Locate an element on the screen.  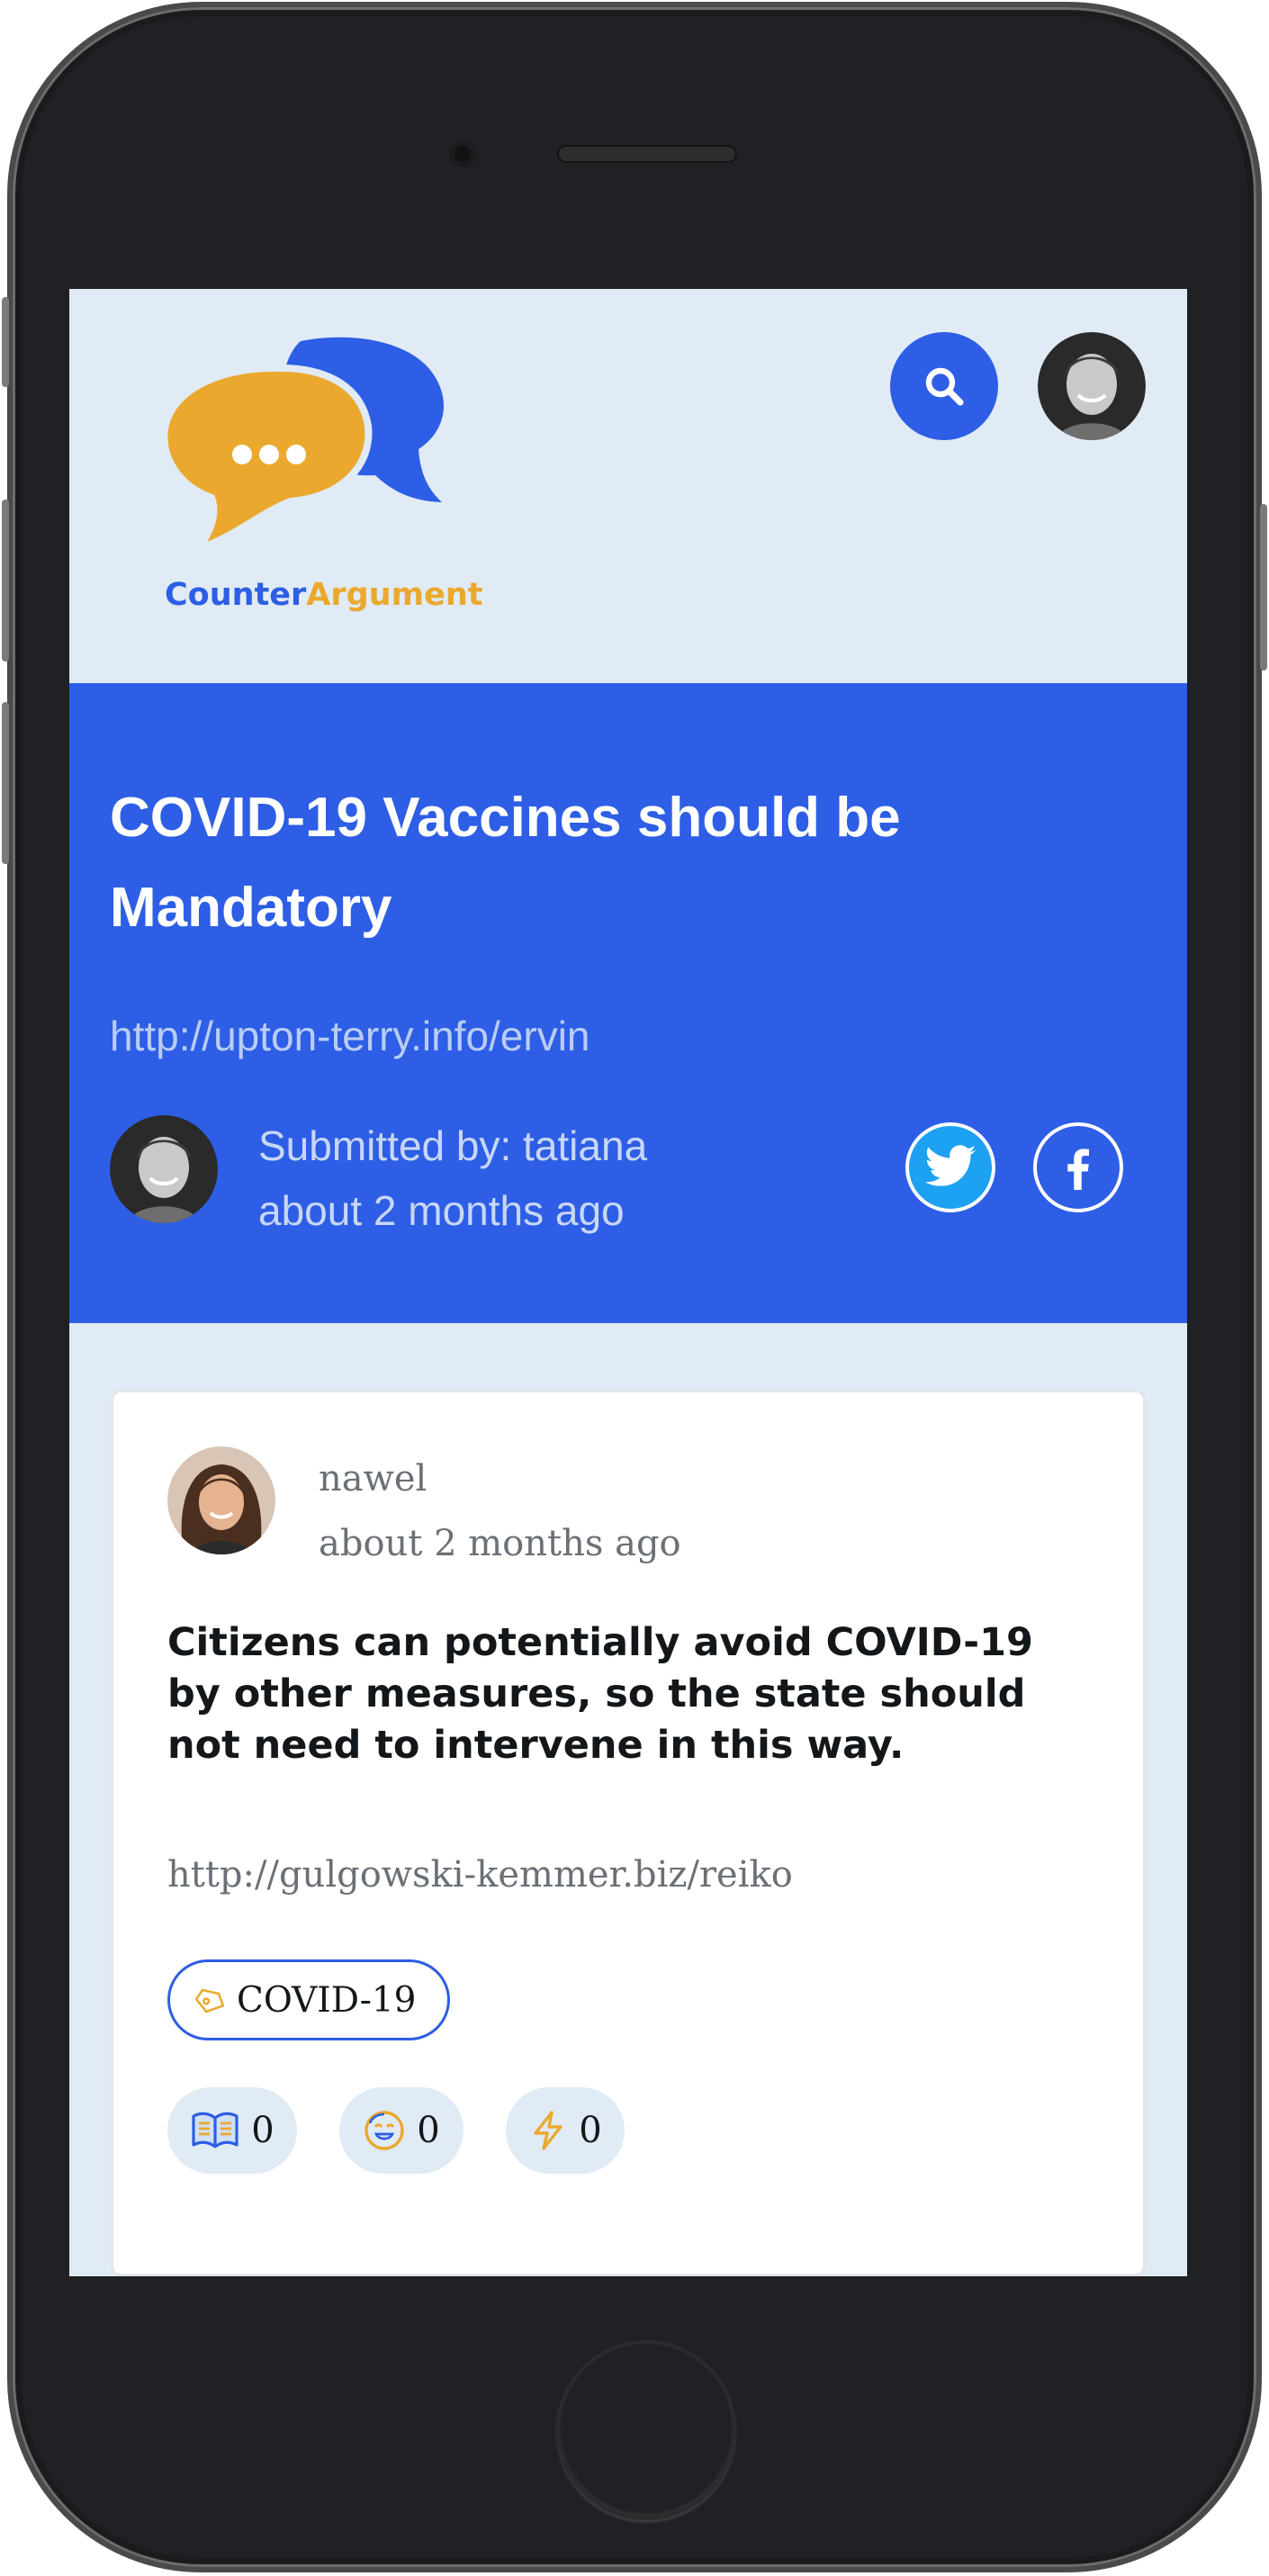
mute-switch is located at coordinates (6, 342).